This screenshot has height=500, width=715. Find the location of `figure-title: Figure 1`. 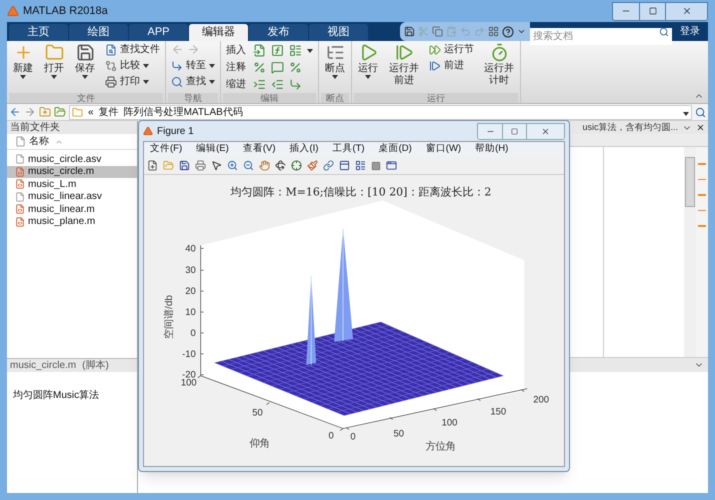

figure-title: Figure 1 is located at coordinates (175, 131).